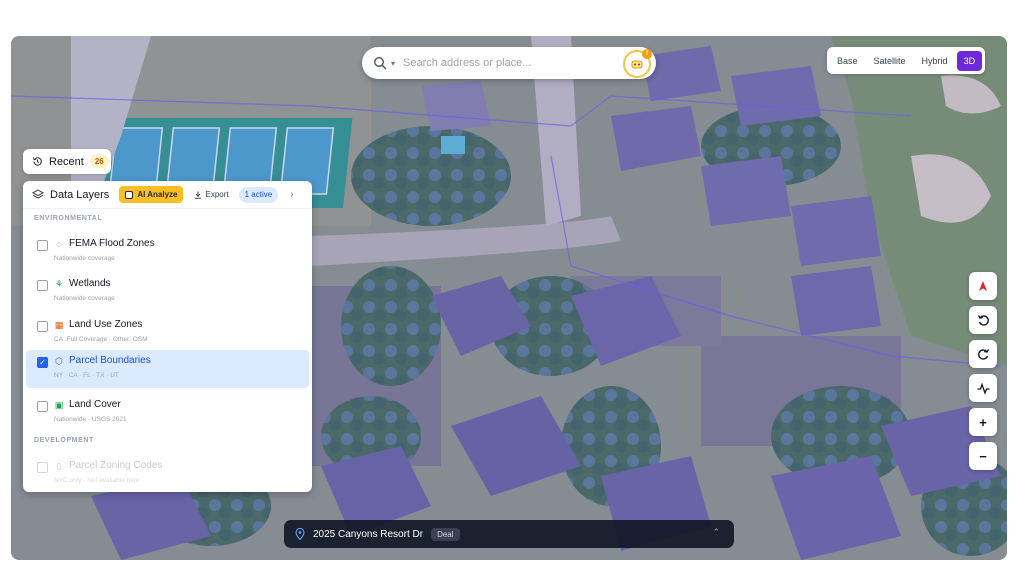 The image size is (1024, 564). I want to click on ai-analyze-label: AI Analyze, so click(157, 194).